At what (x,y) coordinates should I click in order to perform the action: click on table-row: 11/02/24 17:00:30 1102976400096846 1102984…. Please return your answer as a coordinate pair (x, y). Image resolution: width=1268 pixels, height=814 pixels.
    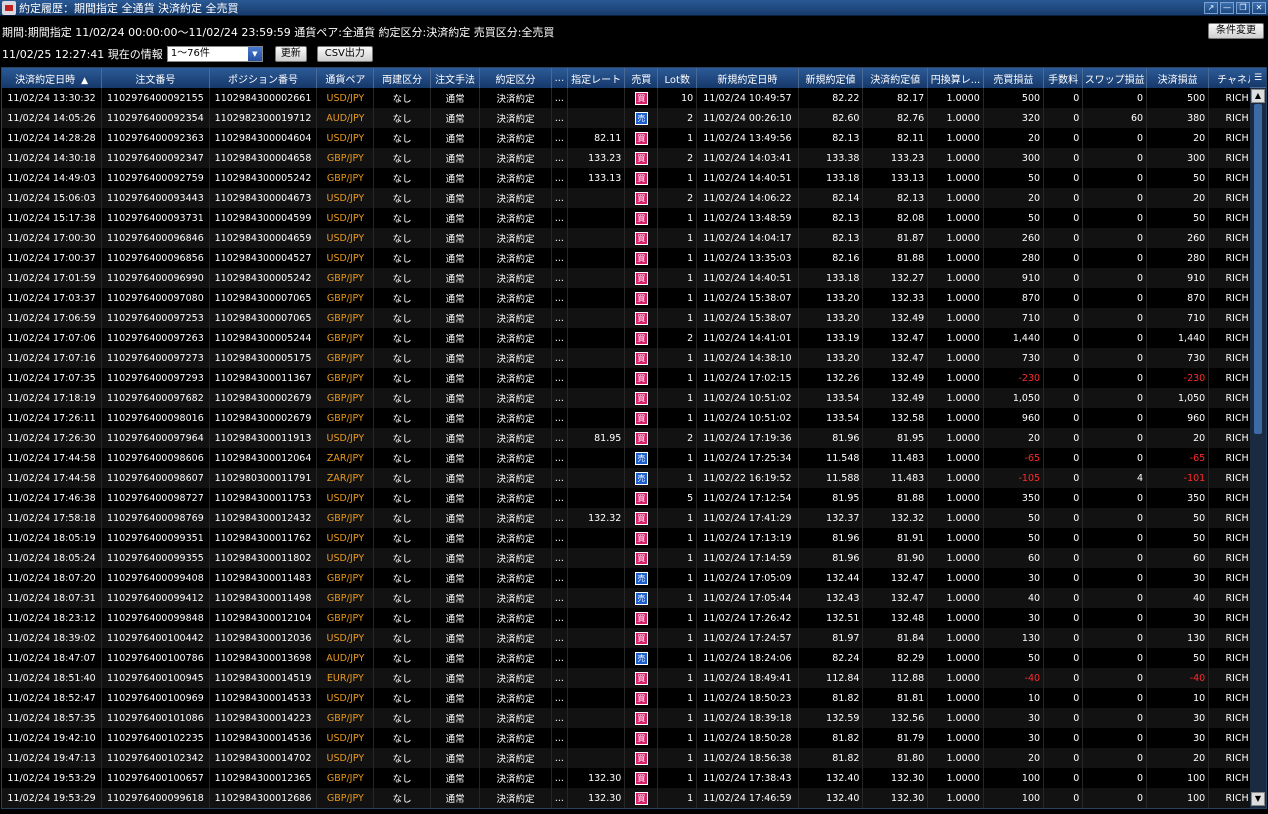
    Looking at the image, I should click on (634, 238).